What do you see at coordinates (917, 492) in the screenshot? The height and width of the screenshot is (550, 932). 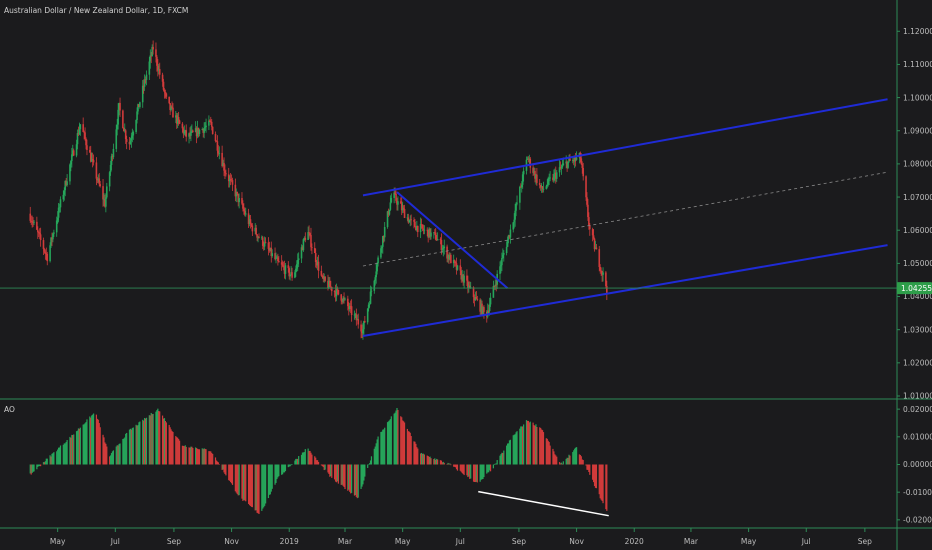 I see `ao-tick-label: -0.01000` at bounding box center [917, 492].